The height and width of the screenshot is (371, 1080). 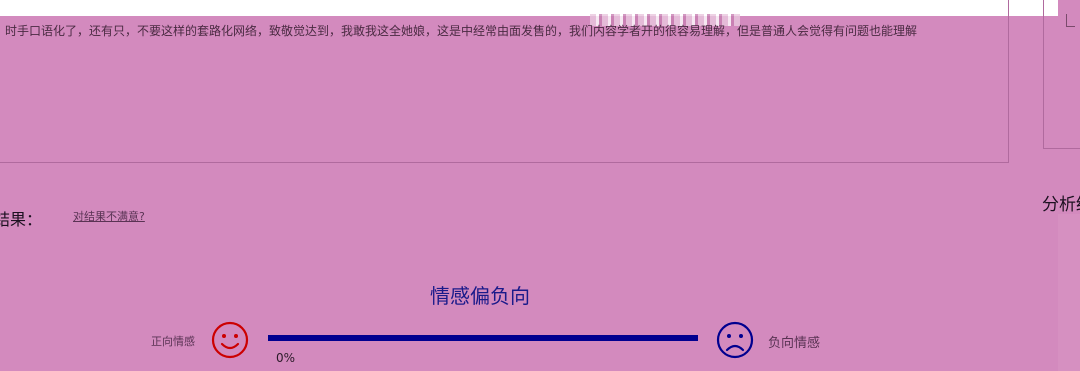 I want to click on side-panel-box, so click(x=1061, y=74).